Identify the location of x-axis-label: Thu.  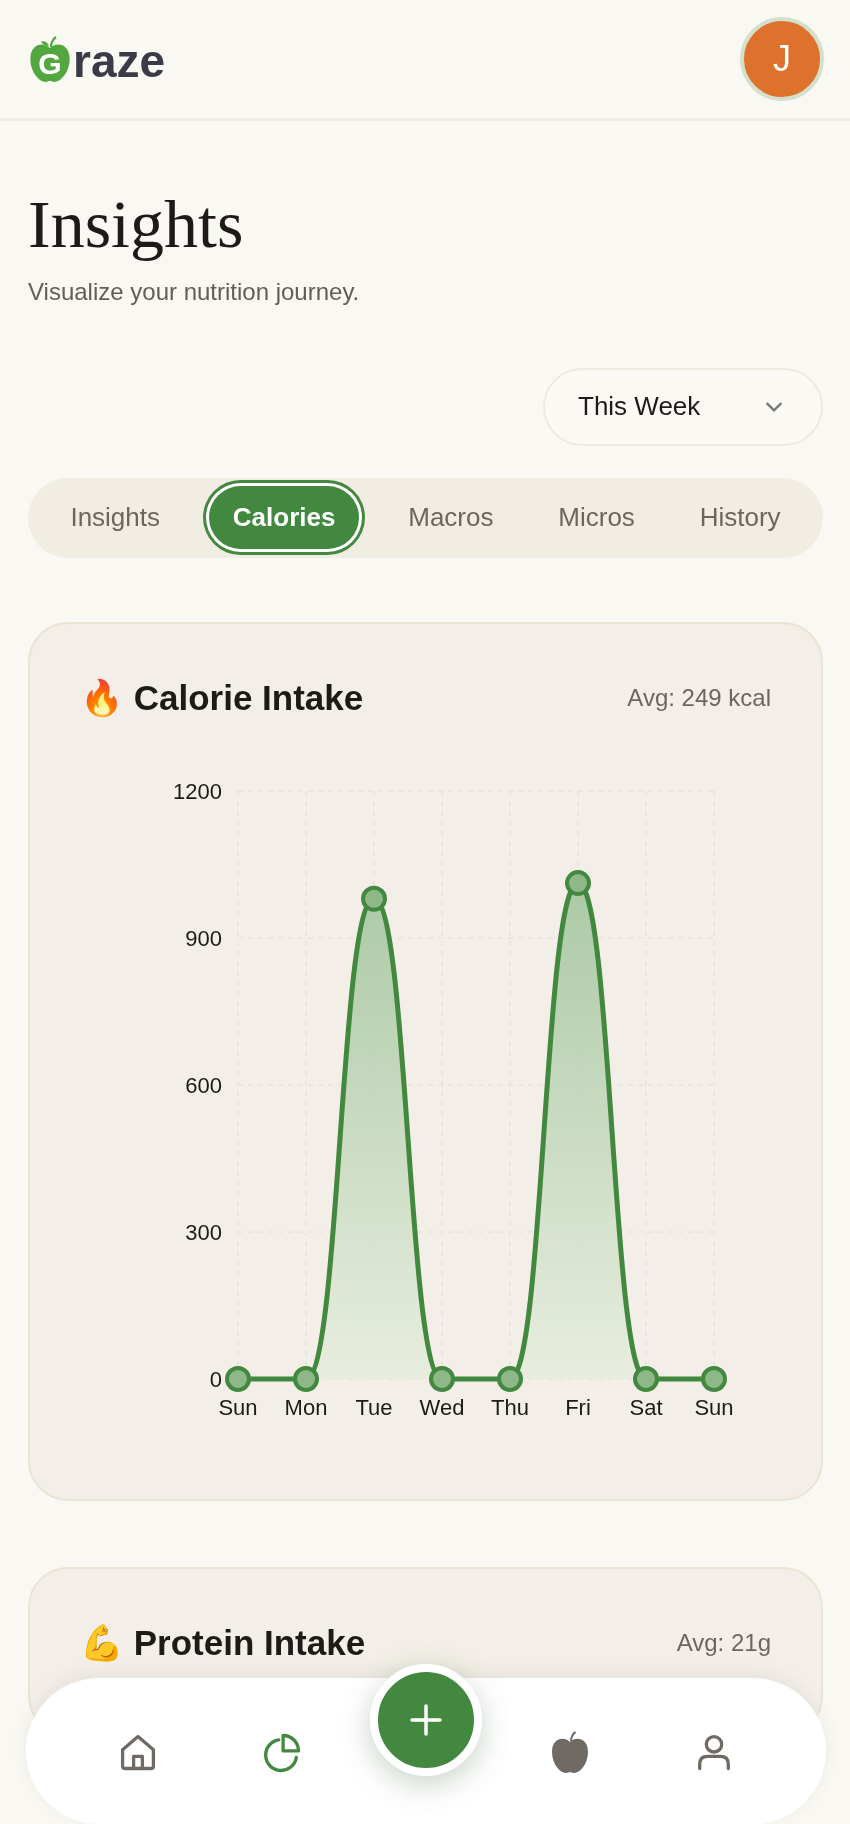
(510, 1407).